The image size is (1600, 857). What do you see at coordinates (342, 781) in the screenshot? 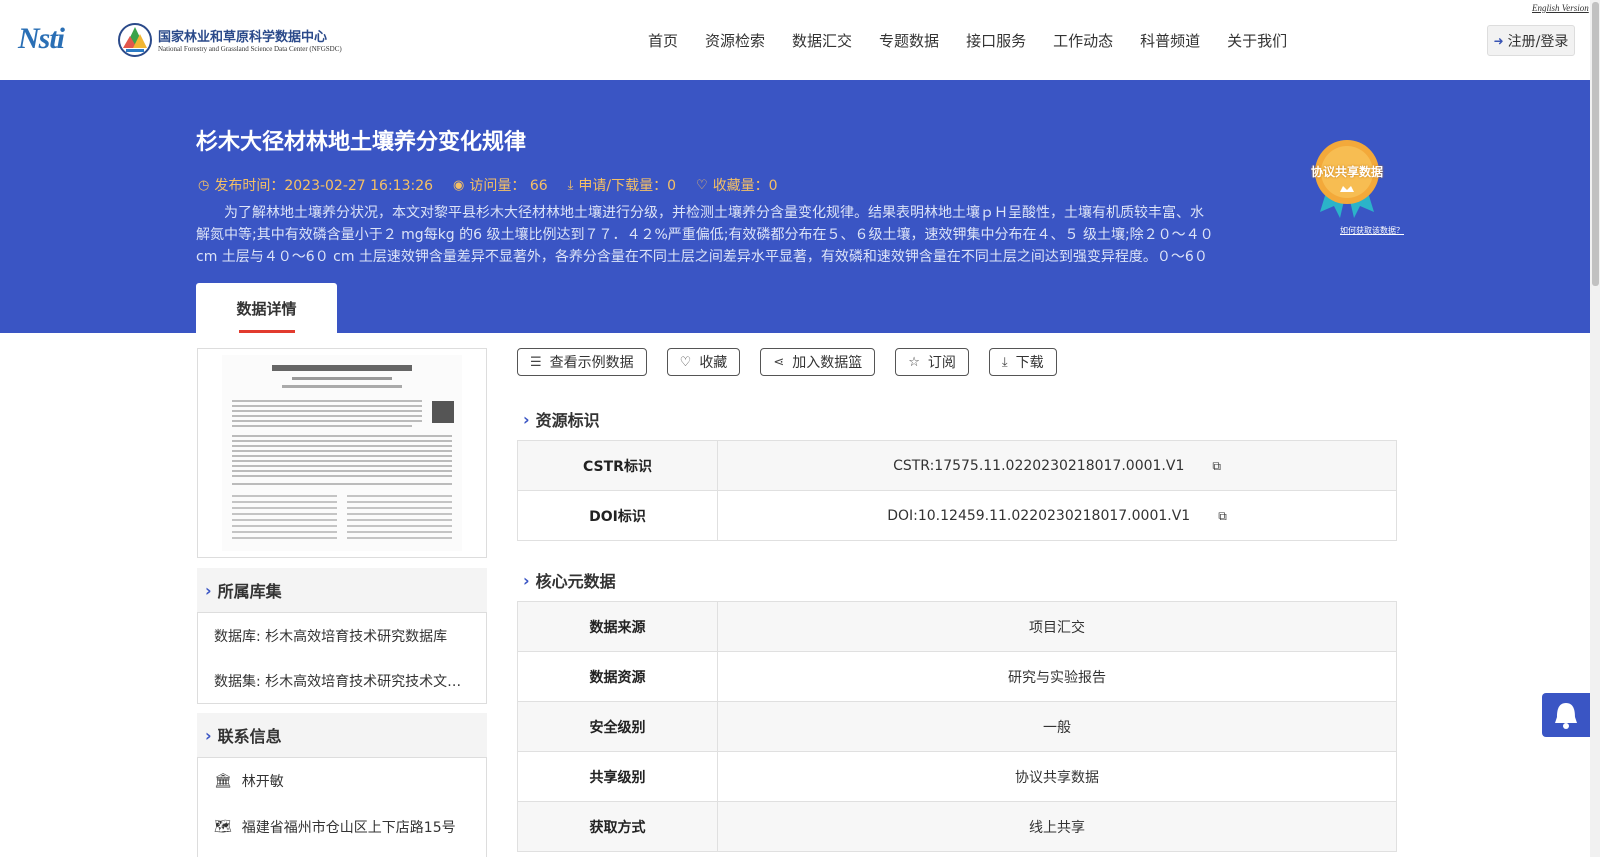
I see `contact-name-row: 🏛 林开敏` at bounding box center [342, 781].